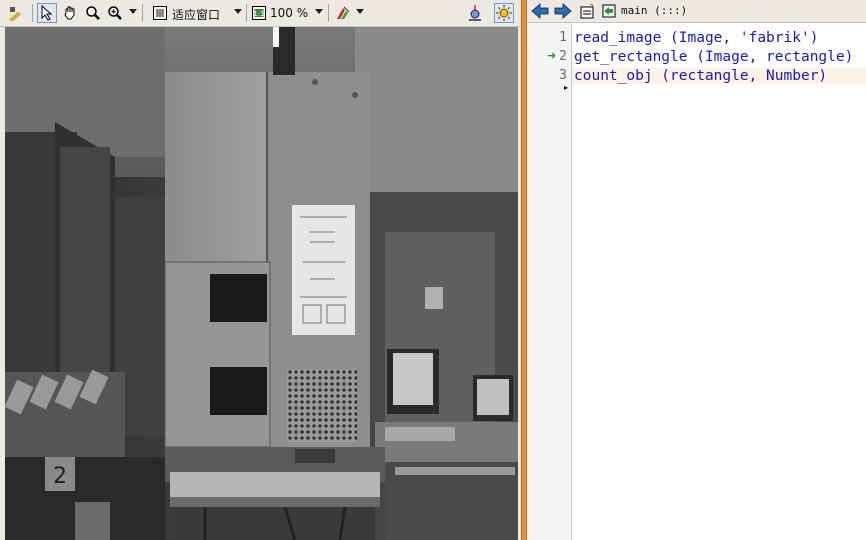  I want to click on code-line-2: get_rectangle (Image, rectangle), so click(713, 57).